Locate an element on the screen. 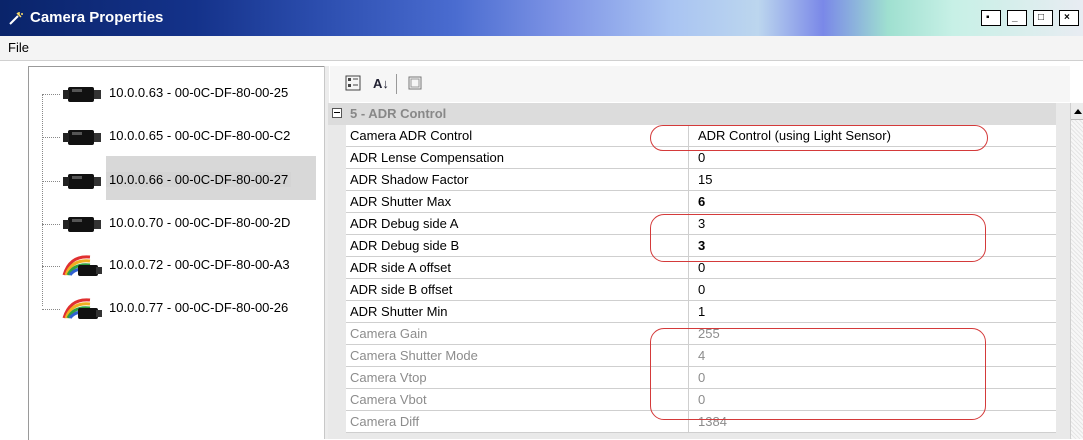 This screenshot has height=440, width=1083. split-icon: ▪ is located at coordinates (988, 17).